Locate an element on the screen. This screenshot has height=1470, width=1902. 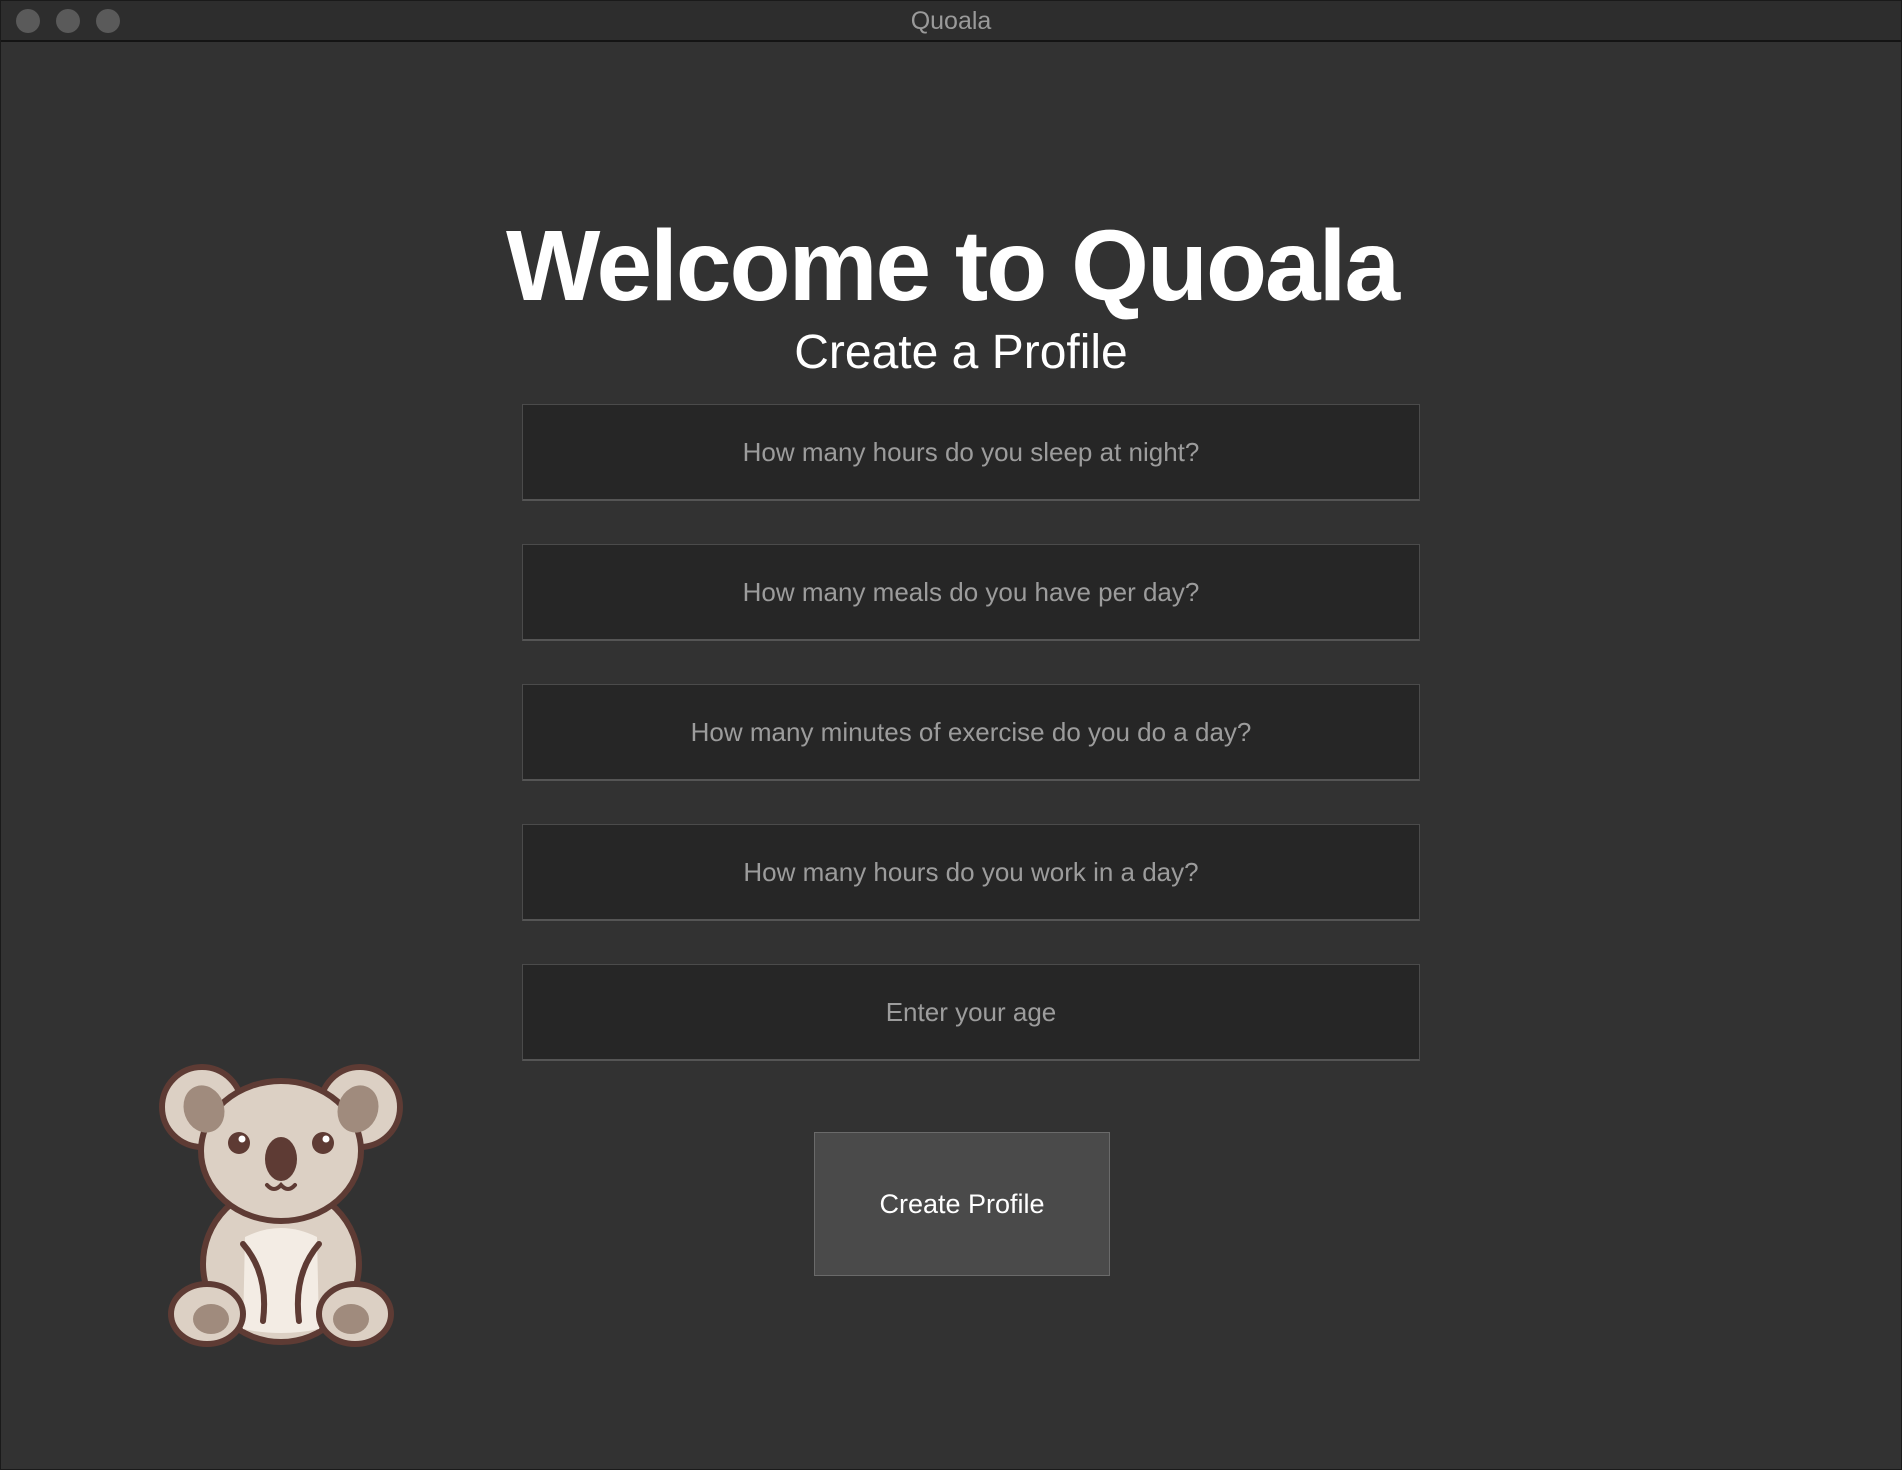
work-hours-input is located at coordinates (971, 872).